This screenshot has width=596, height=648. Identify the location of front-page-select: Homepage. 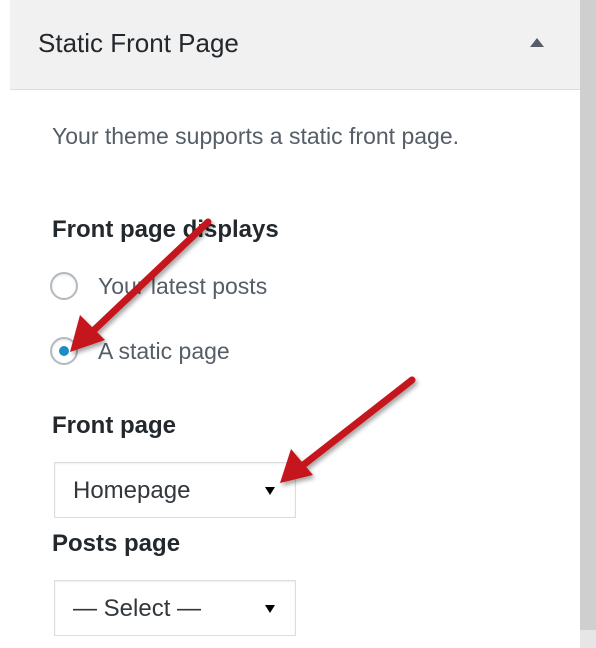
(175, 490).